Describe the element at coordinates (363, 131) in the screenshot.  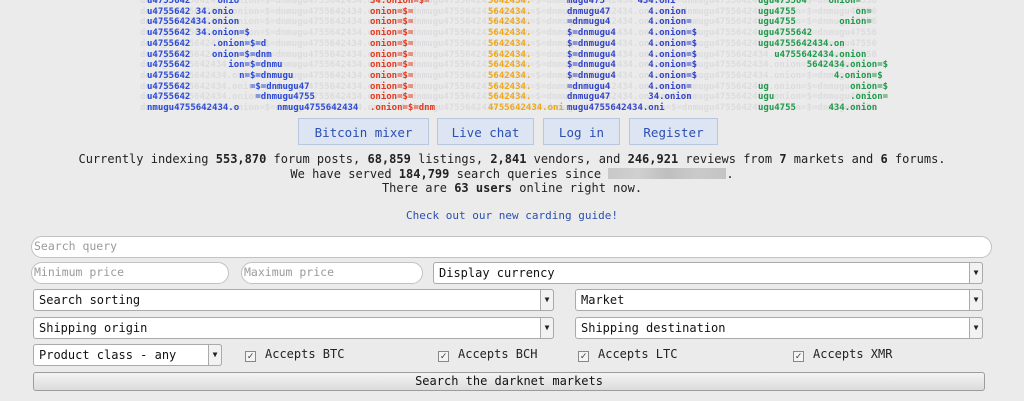
I see `nav-bitcoin-mixer: Bitcoin mixer` at that location.